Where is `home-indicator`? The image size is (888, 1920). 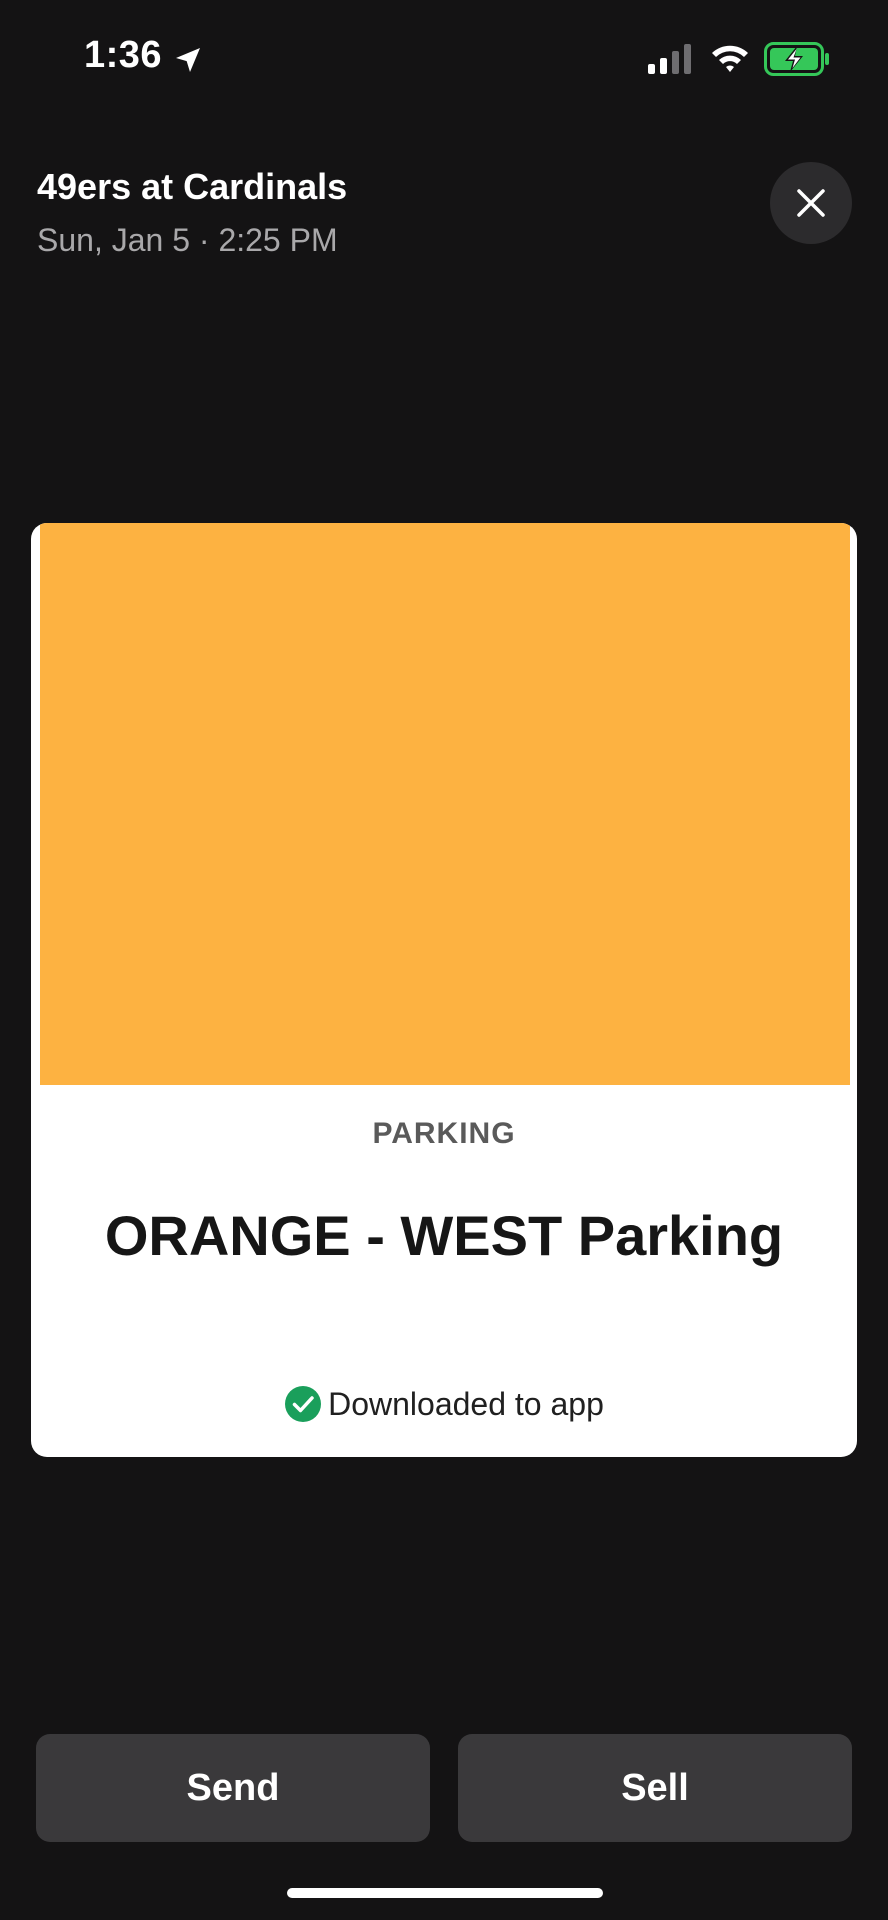 home-indicator is located at coordinates (445, 1893).